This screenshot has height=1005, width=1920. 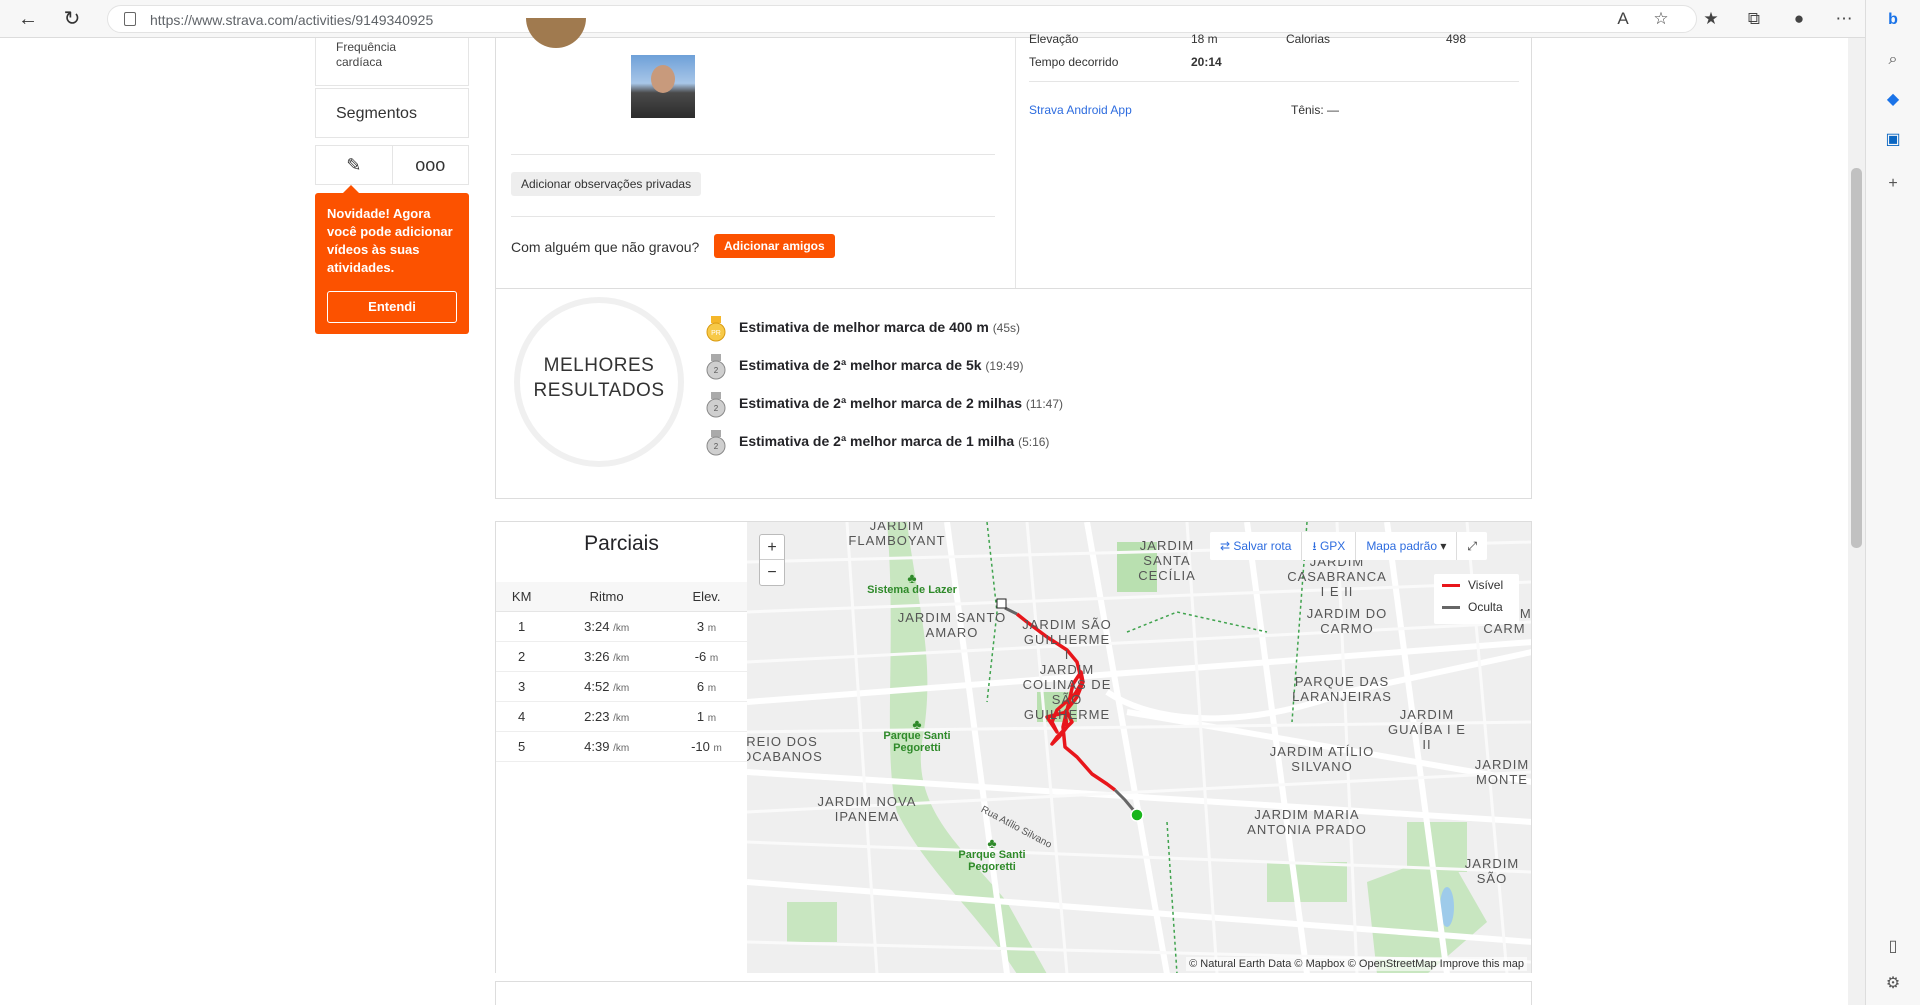 I want to click on collections-icon: ⧉, so click(x=1754, y=19).